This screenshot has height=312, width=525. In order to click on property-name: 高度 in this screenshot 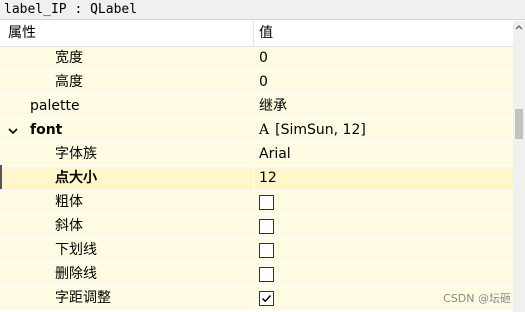, I will do `click(69, 82)`.